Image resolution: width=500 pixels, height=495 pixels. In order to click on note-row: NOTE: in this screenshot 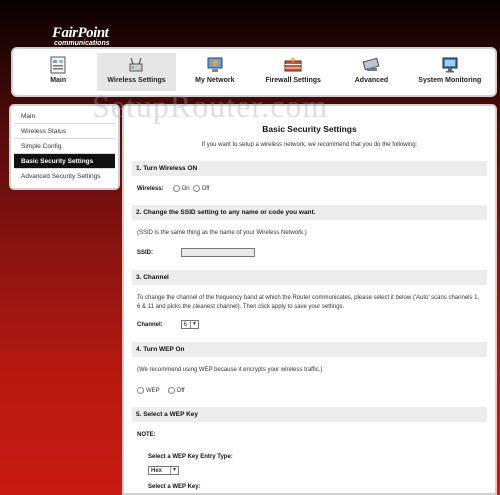, I will do `click(309, 435)`.